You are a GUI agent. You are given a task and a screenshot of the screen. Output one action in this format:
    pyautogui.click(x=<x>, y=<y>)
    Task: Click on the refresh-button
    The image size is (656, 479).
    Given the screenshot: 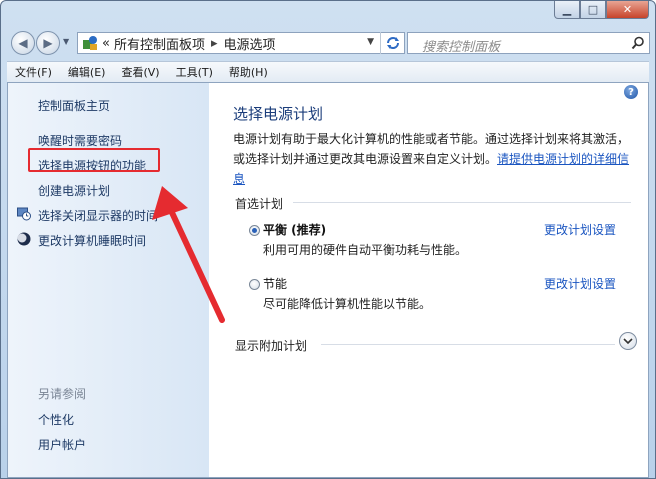 What is the action you would take?
    pyautogui.click(x=392, y=43)
    